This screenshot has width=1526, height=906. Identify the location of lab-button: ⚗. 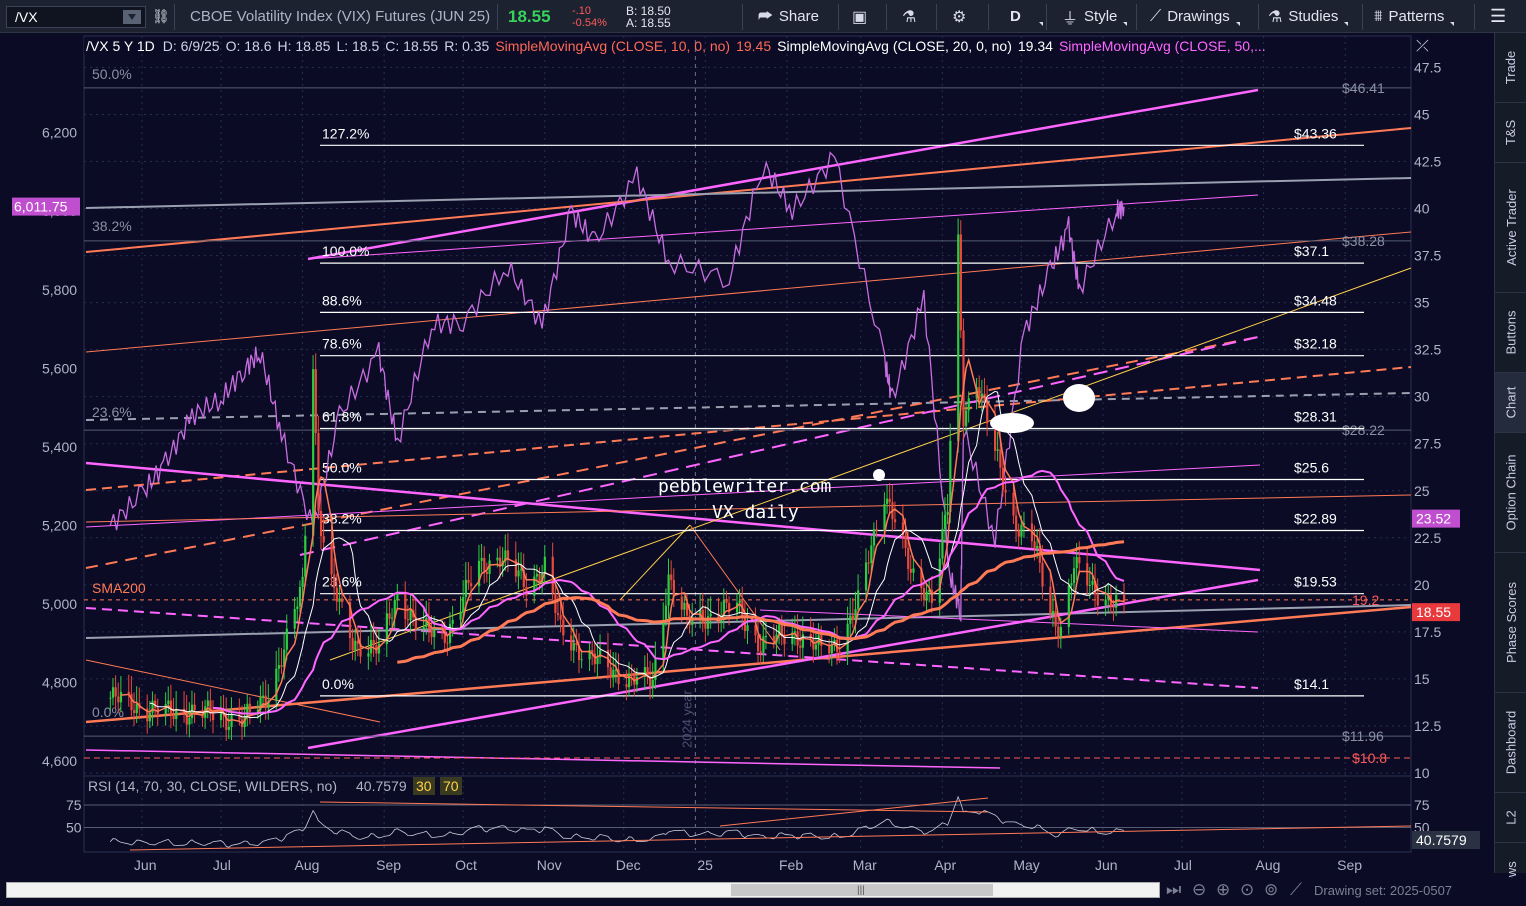
(912, 16).